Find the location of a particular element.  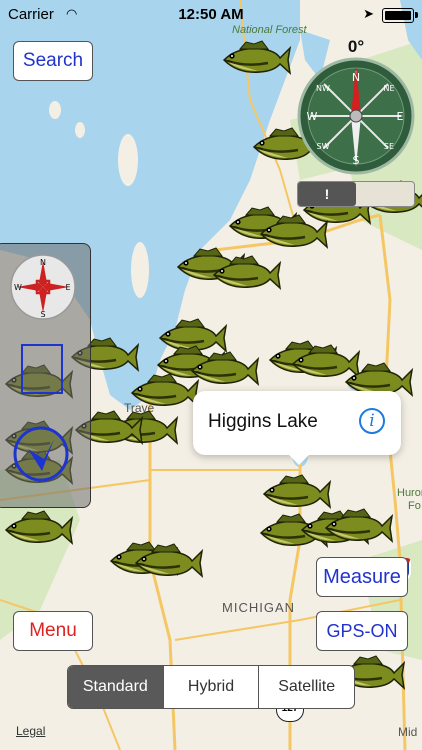

measure-button: Measure is located at coordinates (362, 577).